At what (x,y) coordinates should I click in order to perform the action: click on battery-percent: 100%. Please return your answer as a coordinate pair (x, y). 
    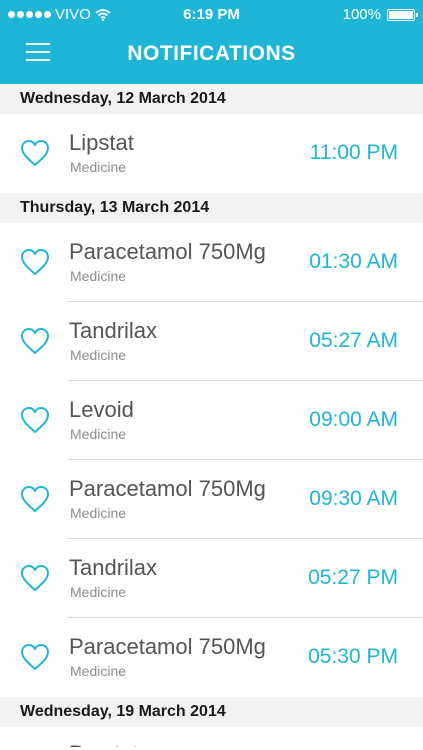
    Looking at the image, I should click on (361, 14).